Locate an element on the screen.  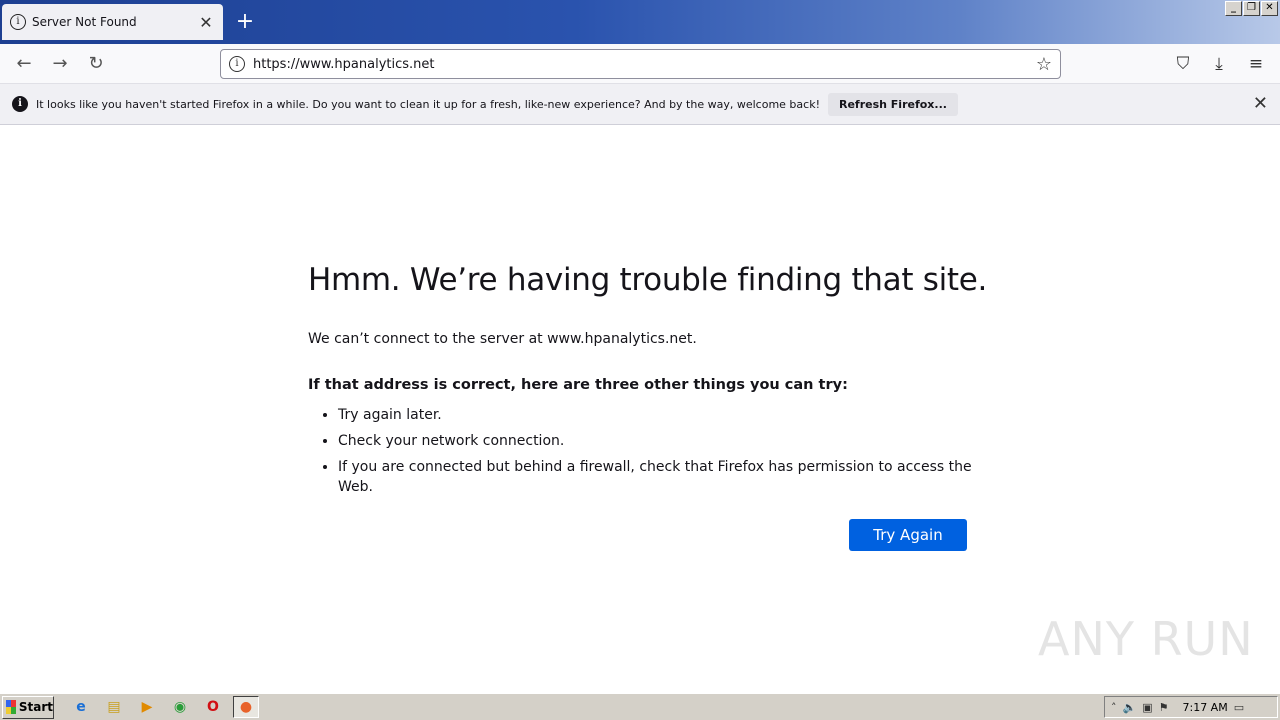
system-tray: ˄ 🔈 ▣ ⚑ 7:17 AM ▭ is located at coordinates (1191, 707).